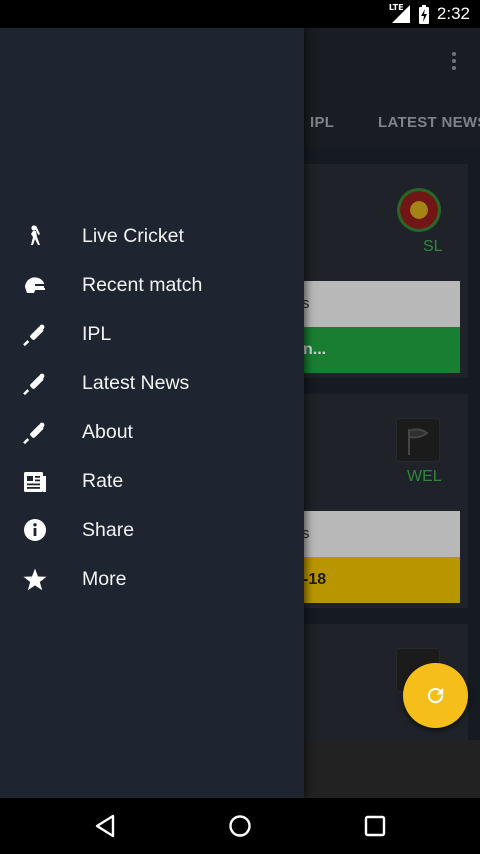 This screenshot has height=854, width=480. I want to click on drawer-item-label: Live Cricket, so click(133, 236).